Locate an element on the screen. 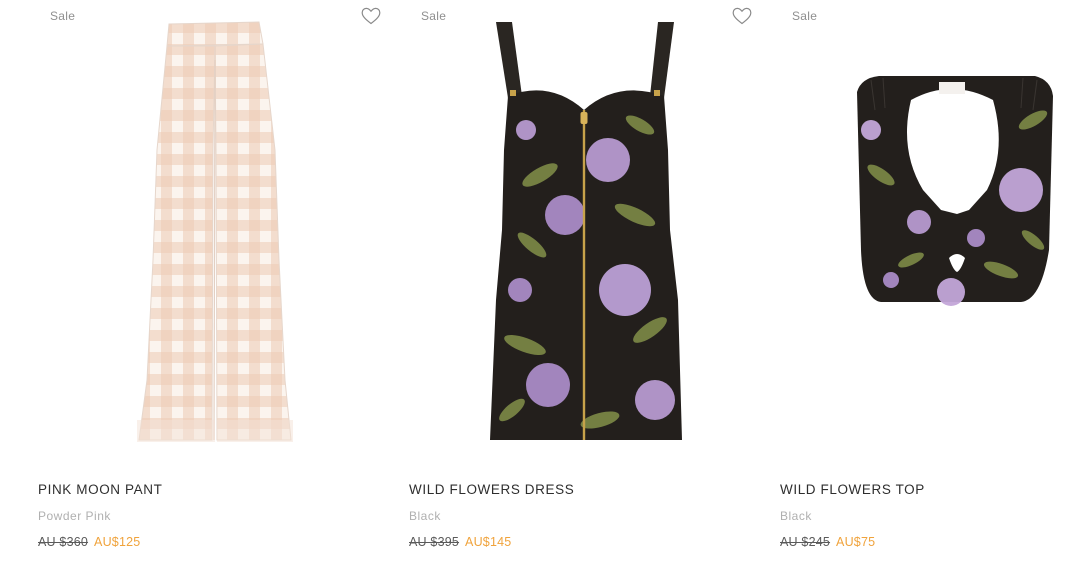 This screenshot has height=561, width=1080. product-info: PINK MOON PANT Powder Pink AU $360 AU$125 is located at coordinates (208, 515).